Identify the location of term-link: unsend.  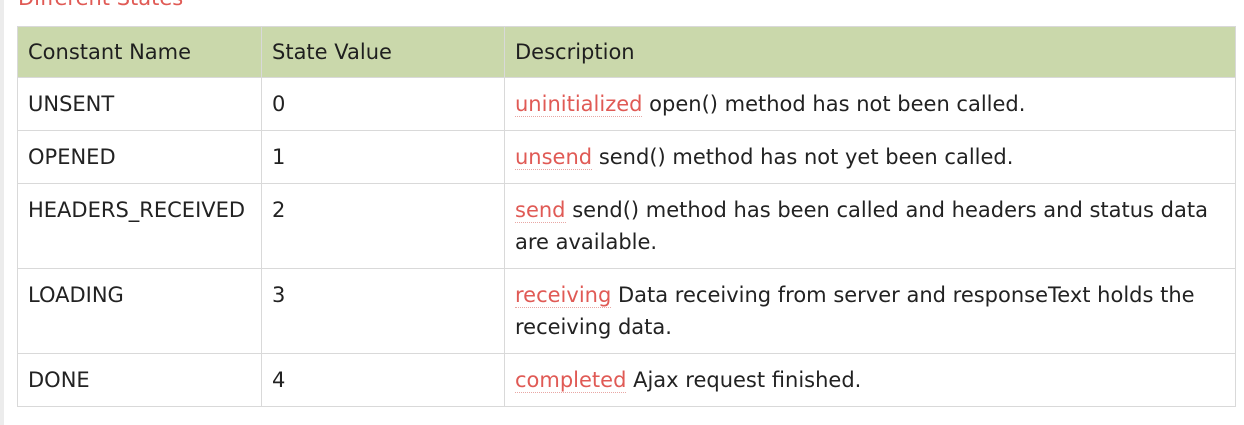
(554, 157).